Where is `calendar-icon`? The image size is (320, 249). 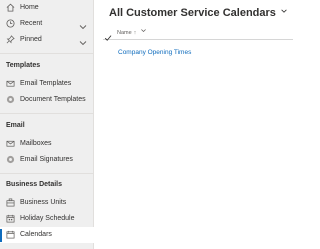 calendar-icon is located at coordinates (10, 234).